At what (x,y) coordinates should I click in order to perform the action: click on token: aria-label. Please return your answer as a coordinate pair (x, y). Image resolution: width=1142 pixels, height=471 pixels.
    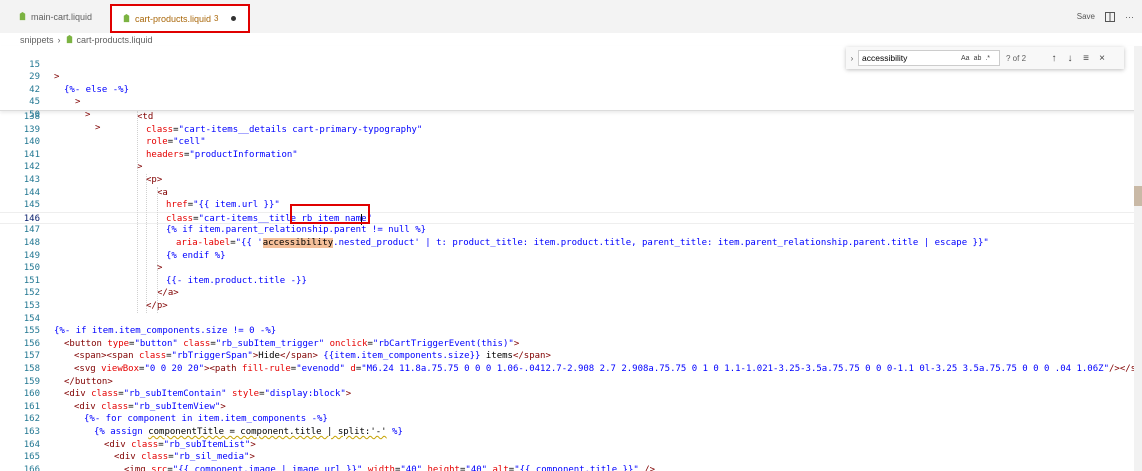
    Looking at the image, I should click on (203, 243).